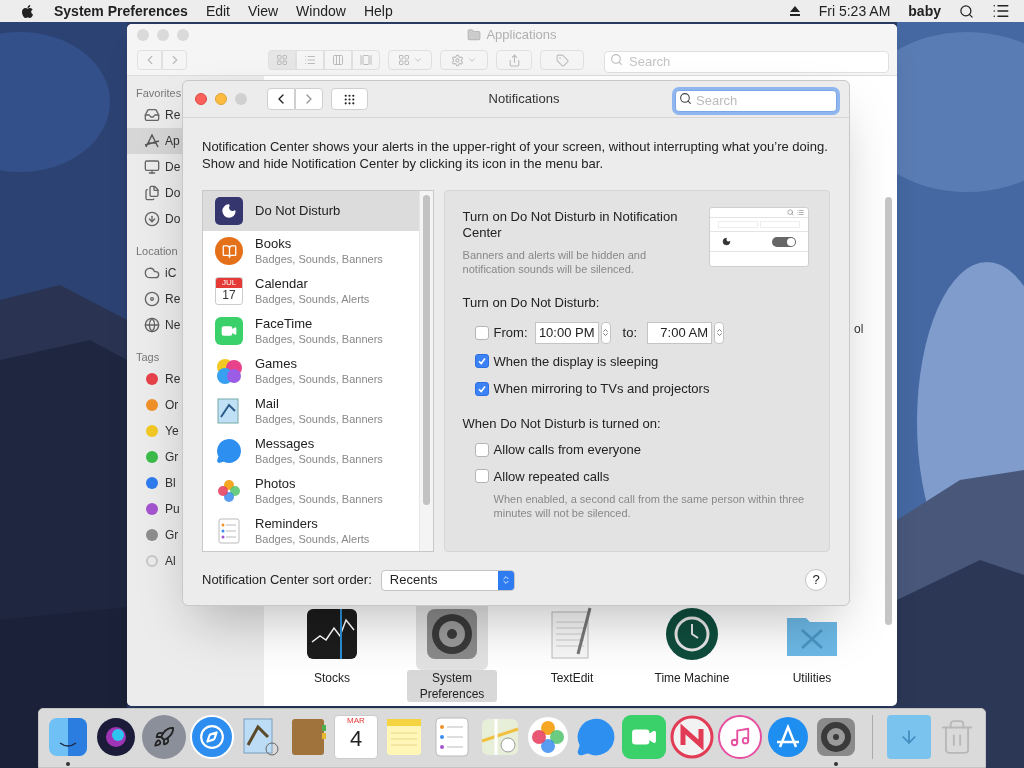 The image size is (1024, 768). I want to click on hint-text: When enabled, a second call from the same person within three minutes will not be silenced., so click(649, 506).